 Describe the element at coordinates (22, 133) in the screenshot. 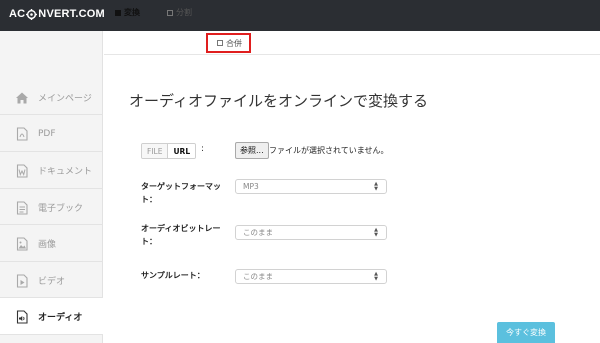

I see `pdf-file-icon` at that location.